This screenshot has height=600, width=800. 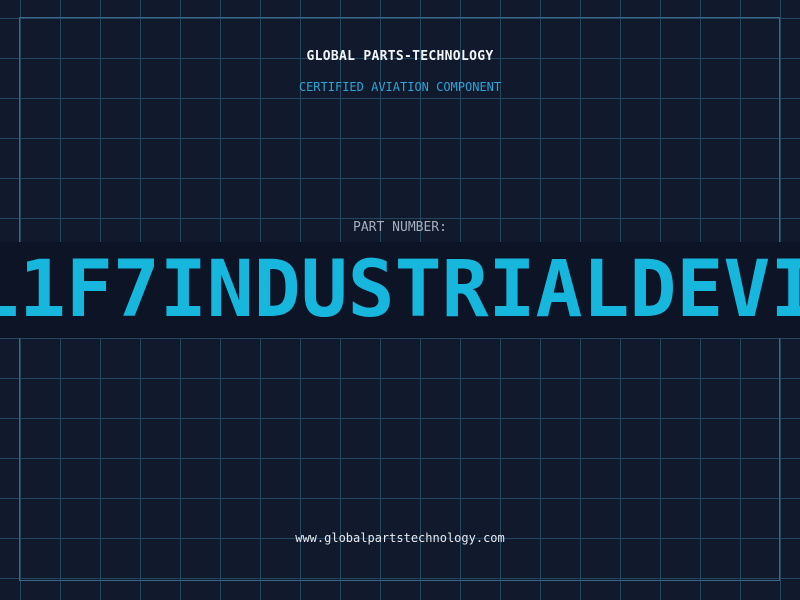 What do you see at coordinates (400, 87) in the screenshot?
I see `certification-subtitle: CERTIFIED AVIATION COMPONENT` at bounding box center [400, 87].